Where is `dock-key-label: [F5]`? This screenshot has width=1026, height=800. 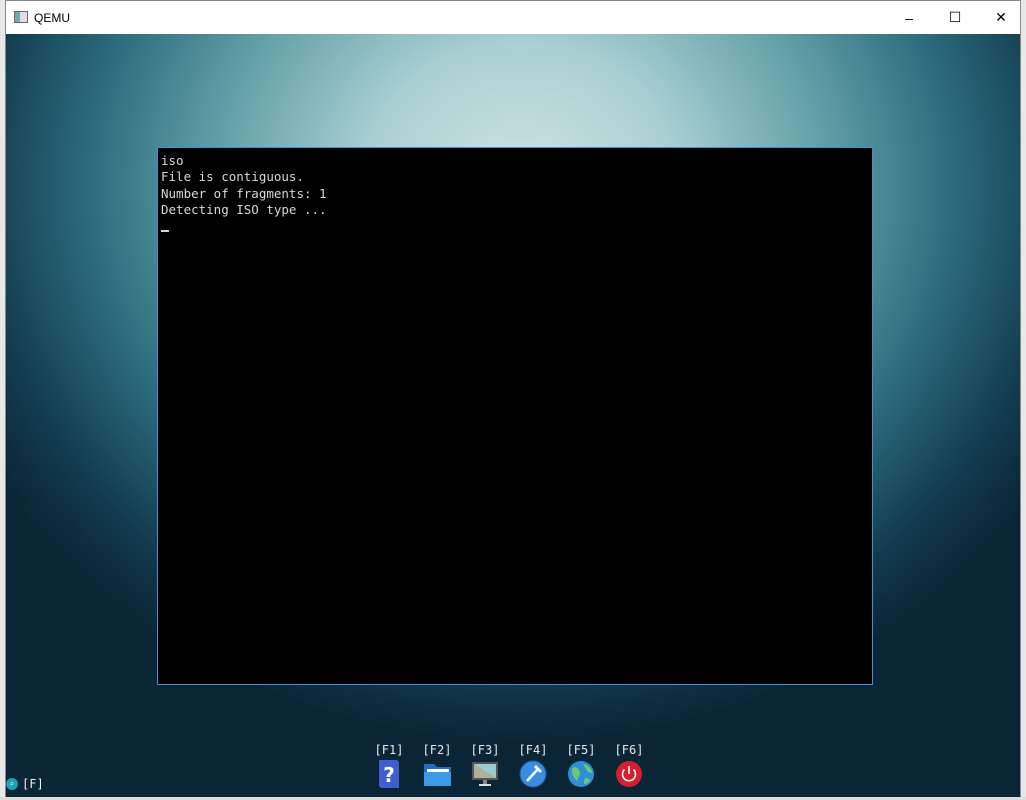
dock-key-label: [F5] is located at coordinates (581, 750).